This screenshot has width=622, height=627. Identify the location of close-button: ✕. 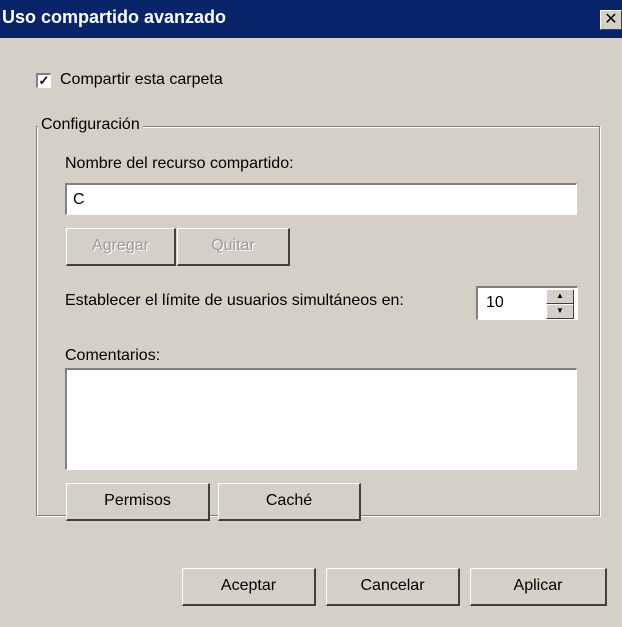
(611, 20).